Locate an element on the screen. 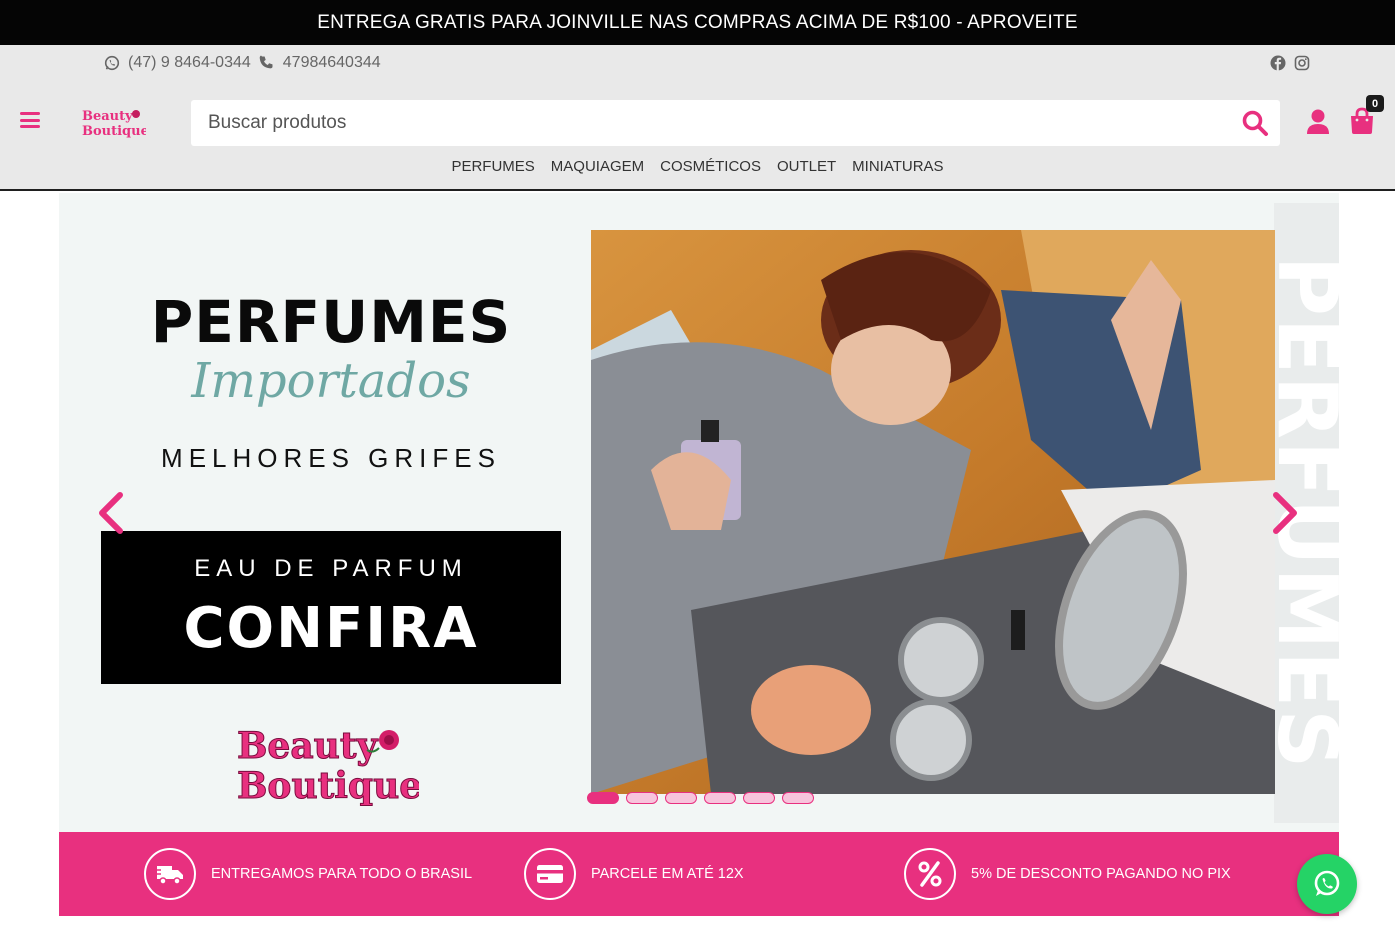 The image size is (1395, 950). slide-script-text: Importados is located at coordinates (331, 381).